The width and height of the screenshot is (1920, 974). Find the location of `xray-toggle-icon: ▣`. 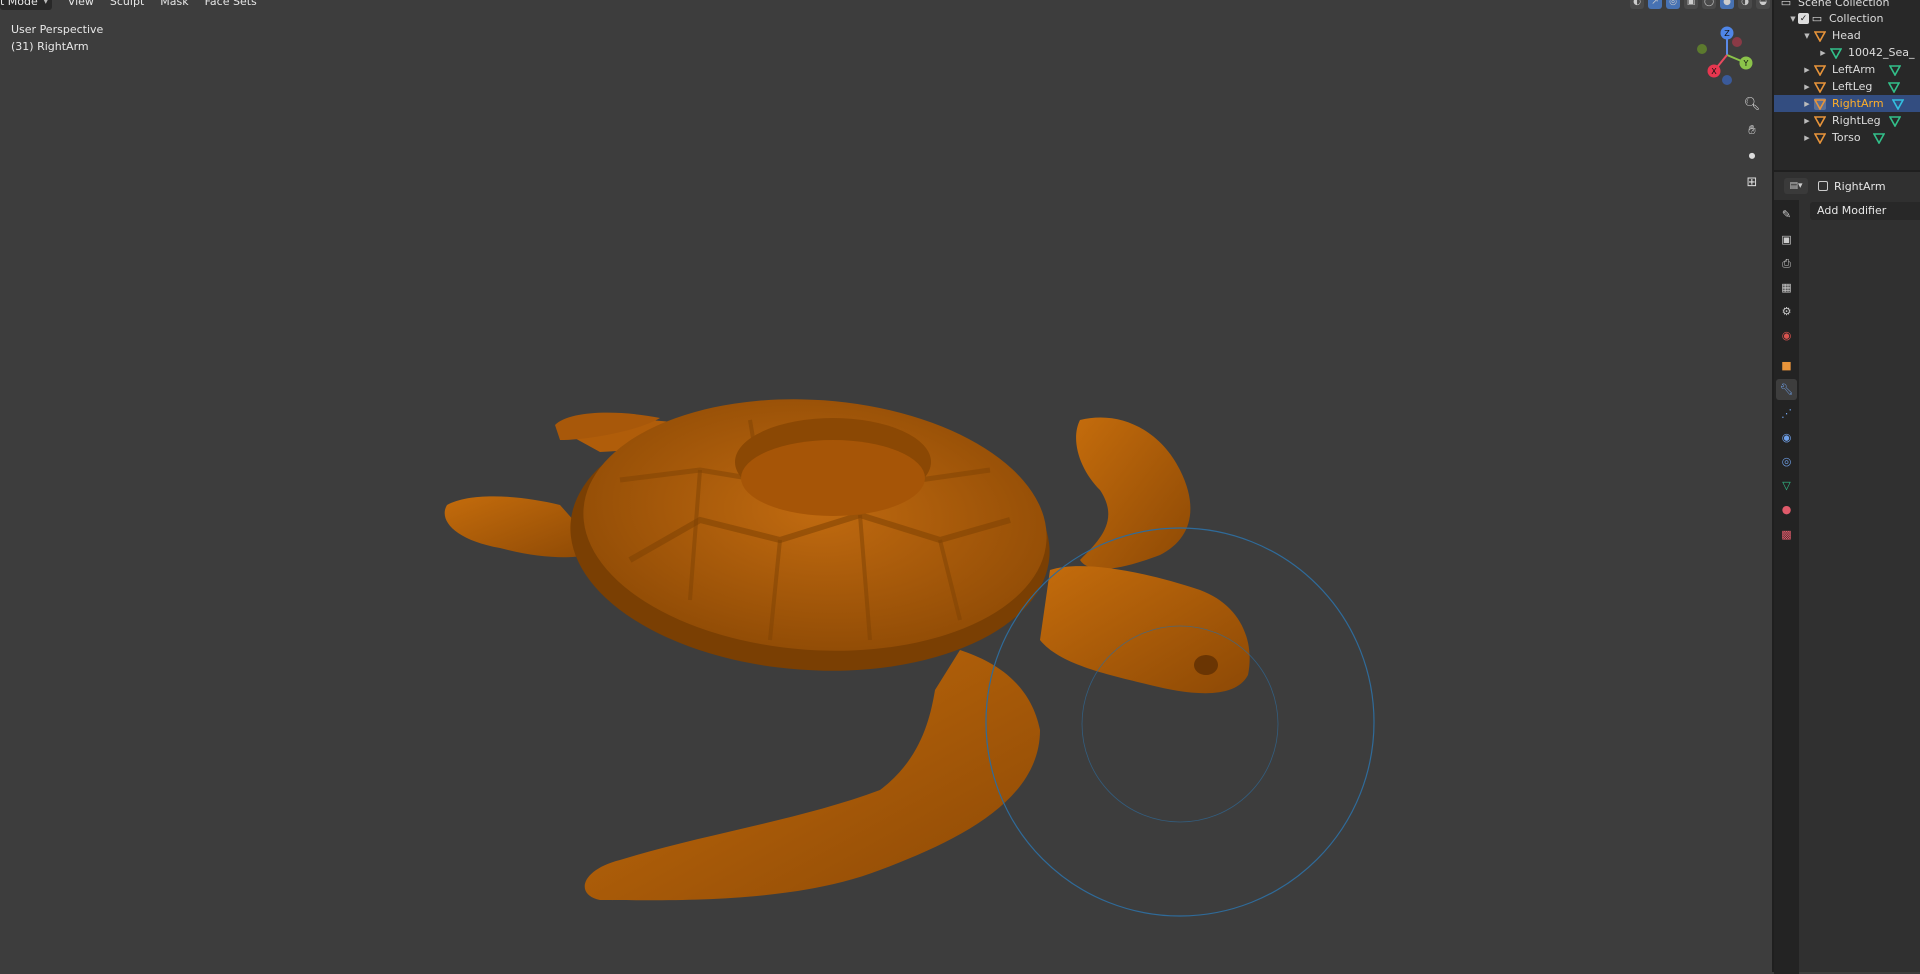

xray-toggle-icon: ▣ is located at coordinates (1691, 4).